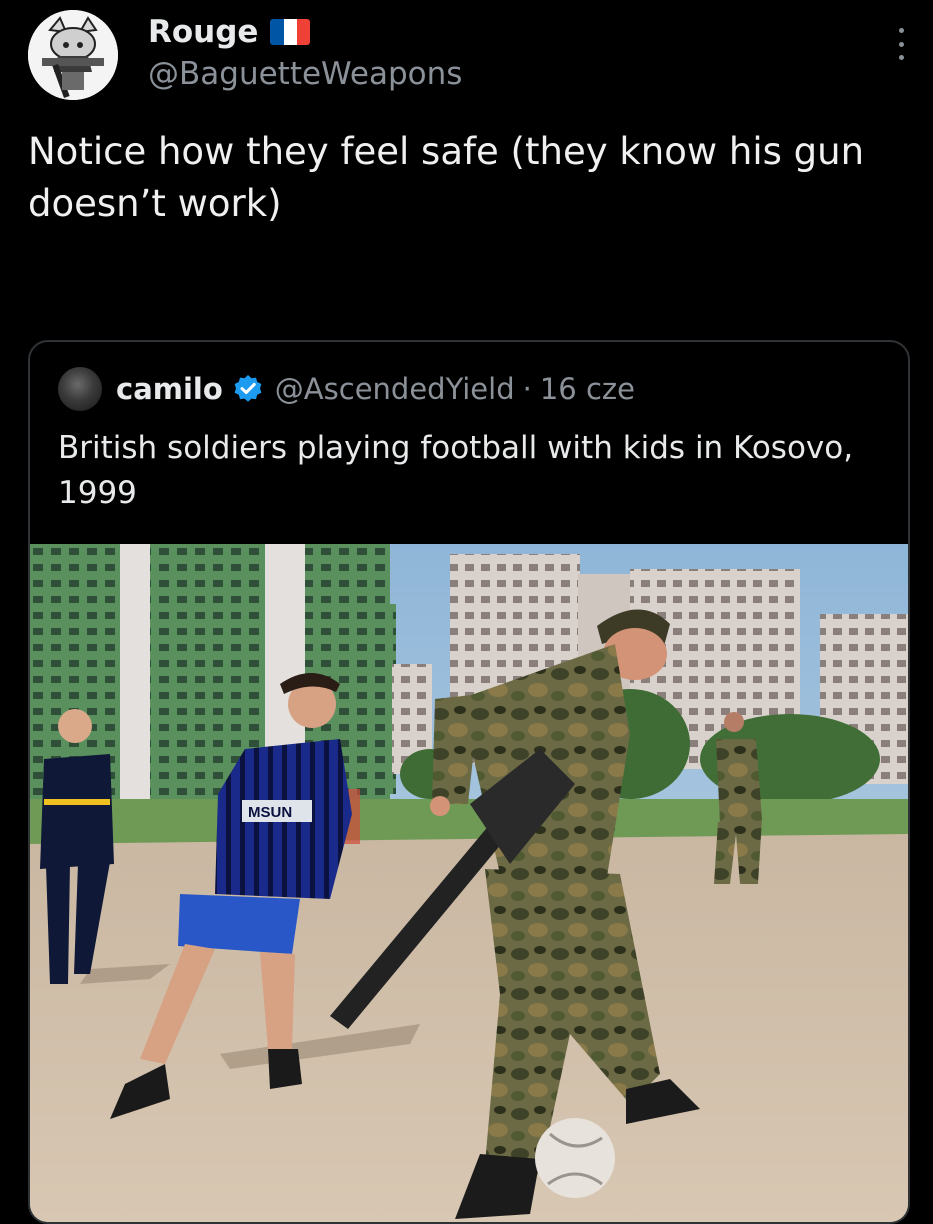  I want to click on quoted-tweet-header: camilo @AscendedYield · 16 cze, so click(346, 389).